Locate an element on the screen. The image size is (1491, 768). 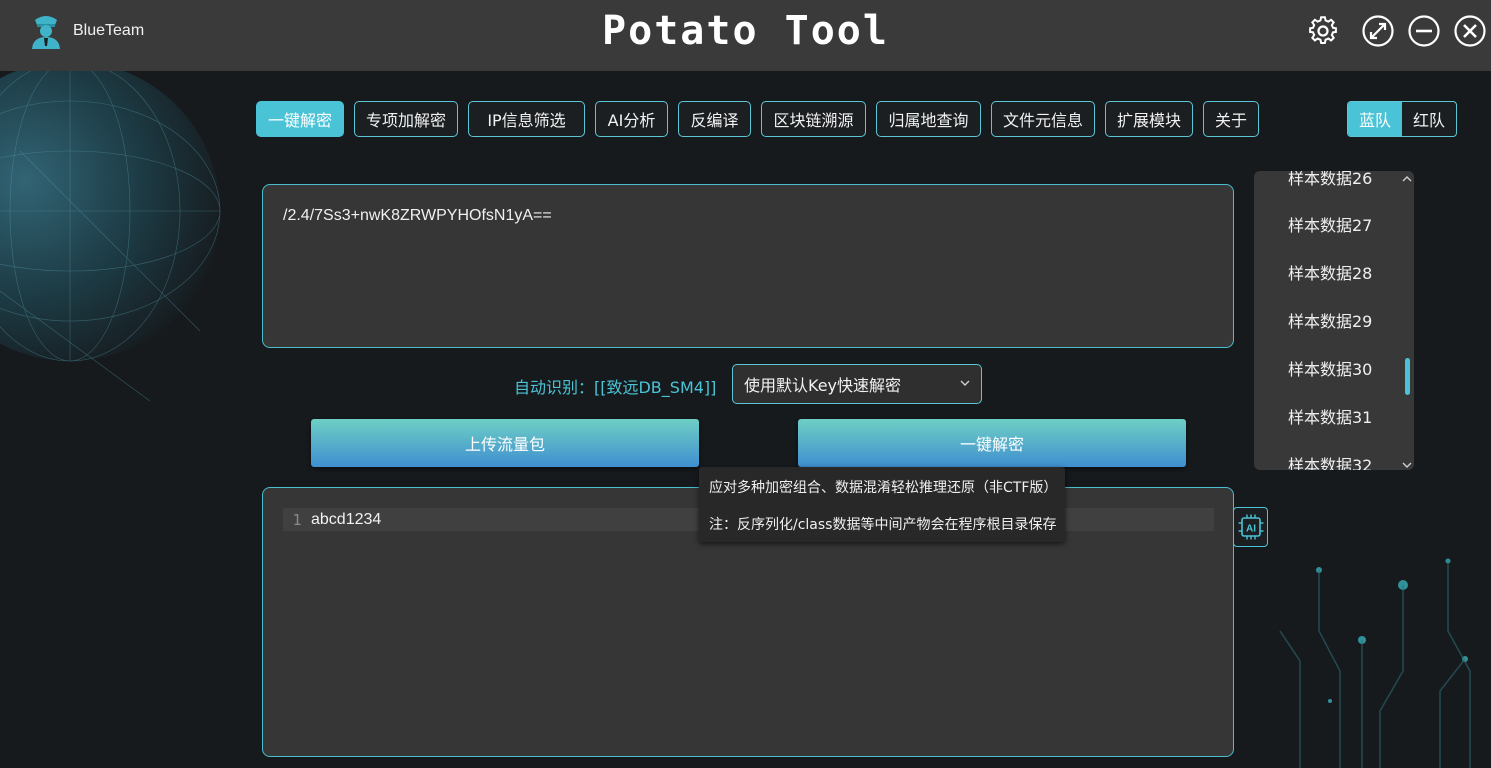
tab-blockchain-trace: 区块链溯源 is located at coordinates (813, 119).